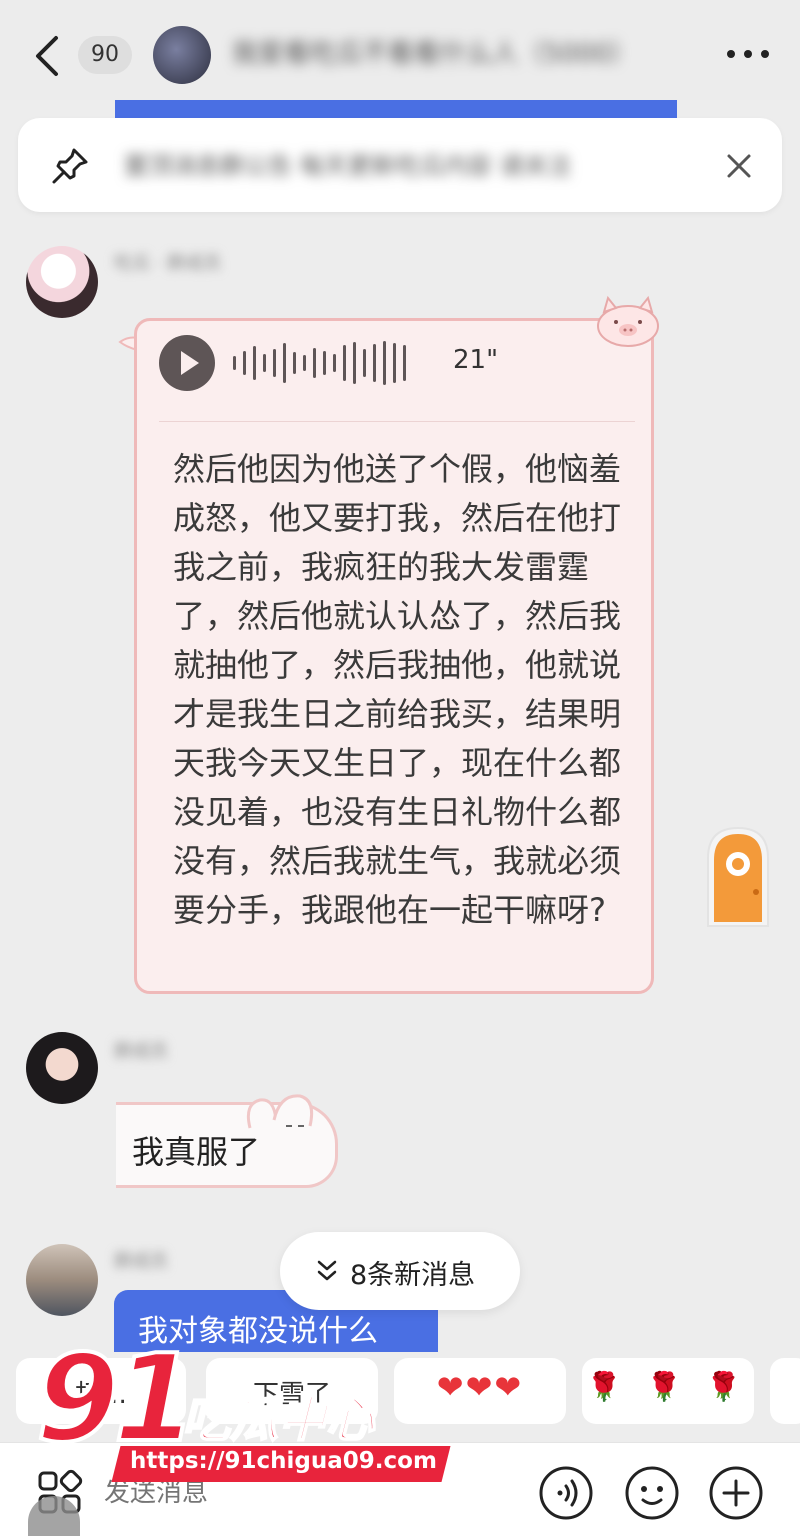 This screenshot has height=1536, width=800. I want to click on pinned-message-card: 置顶消息群公告 每天更新吃瓜内容 请关注, so click(400, 165).